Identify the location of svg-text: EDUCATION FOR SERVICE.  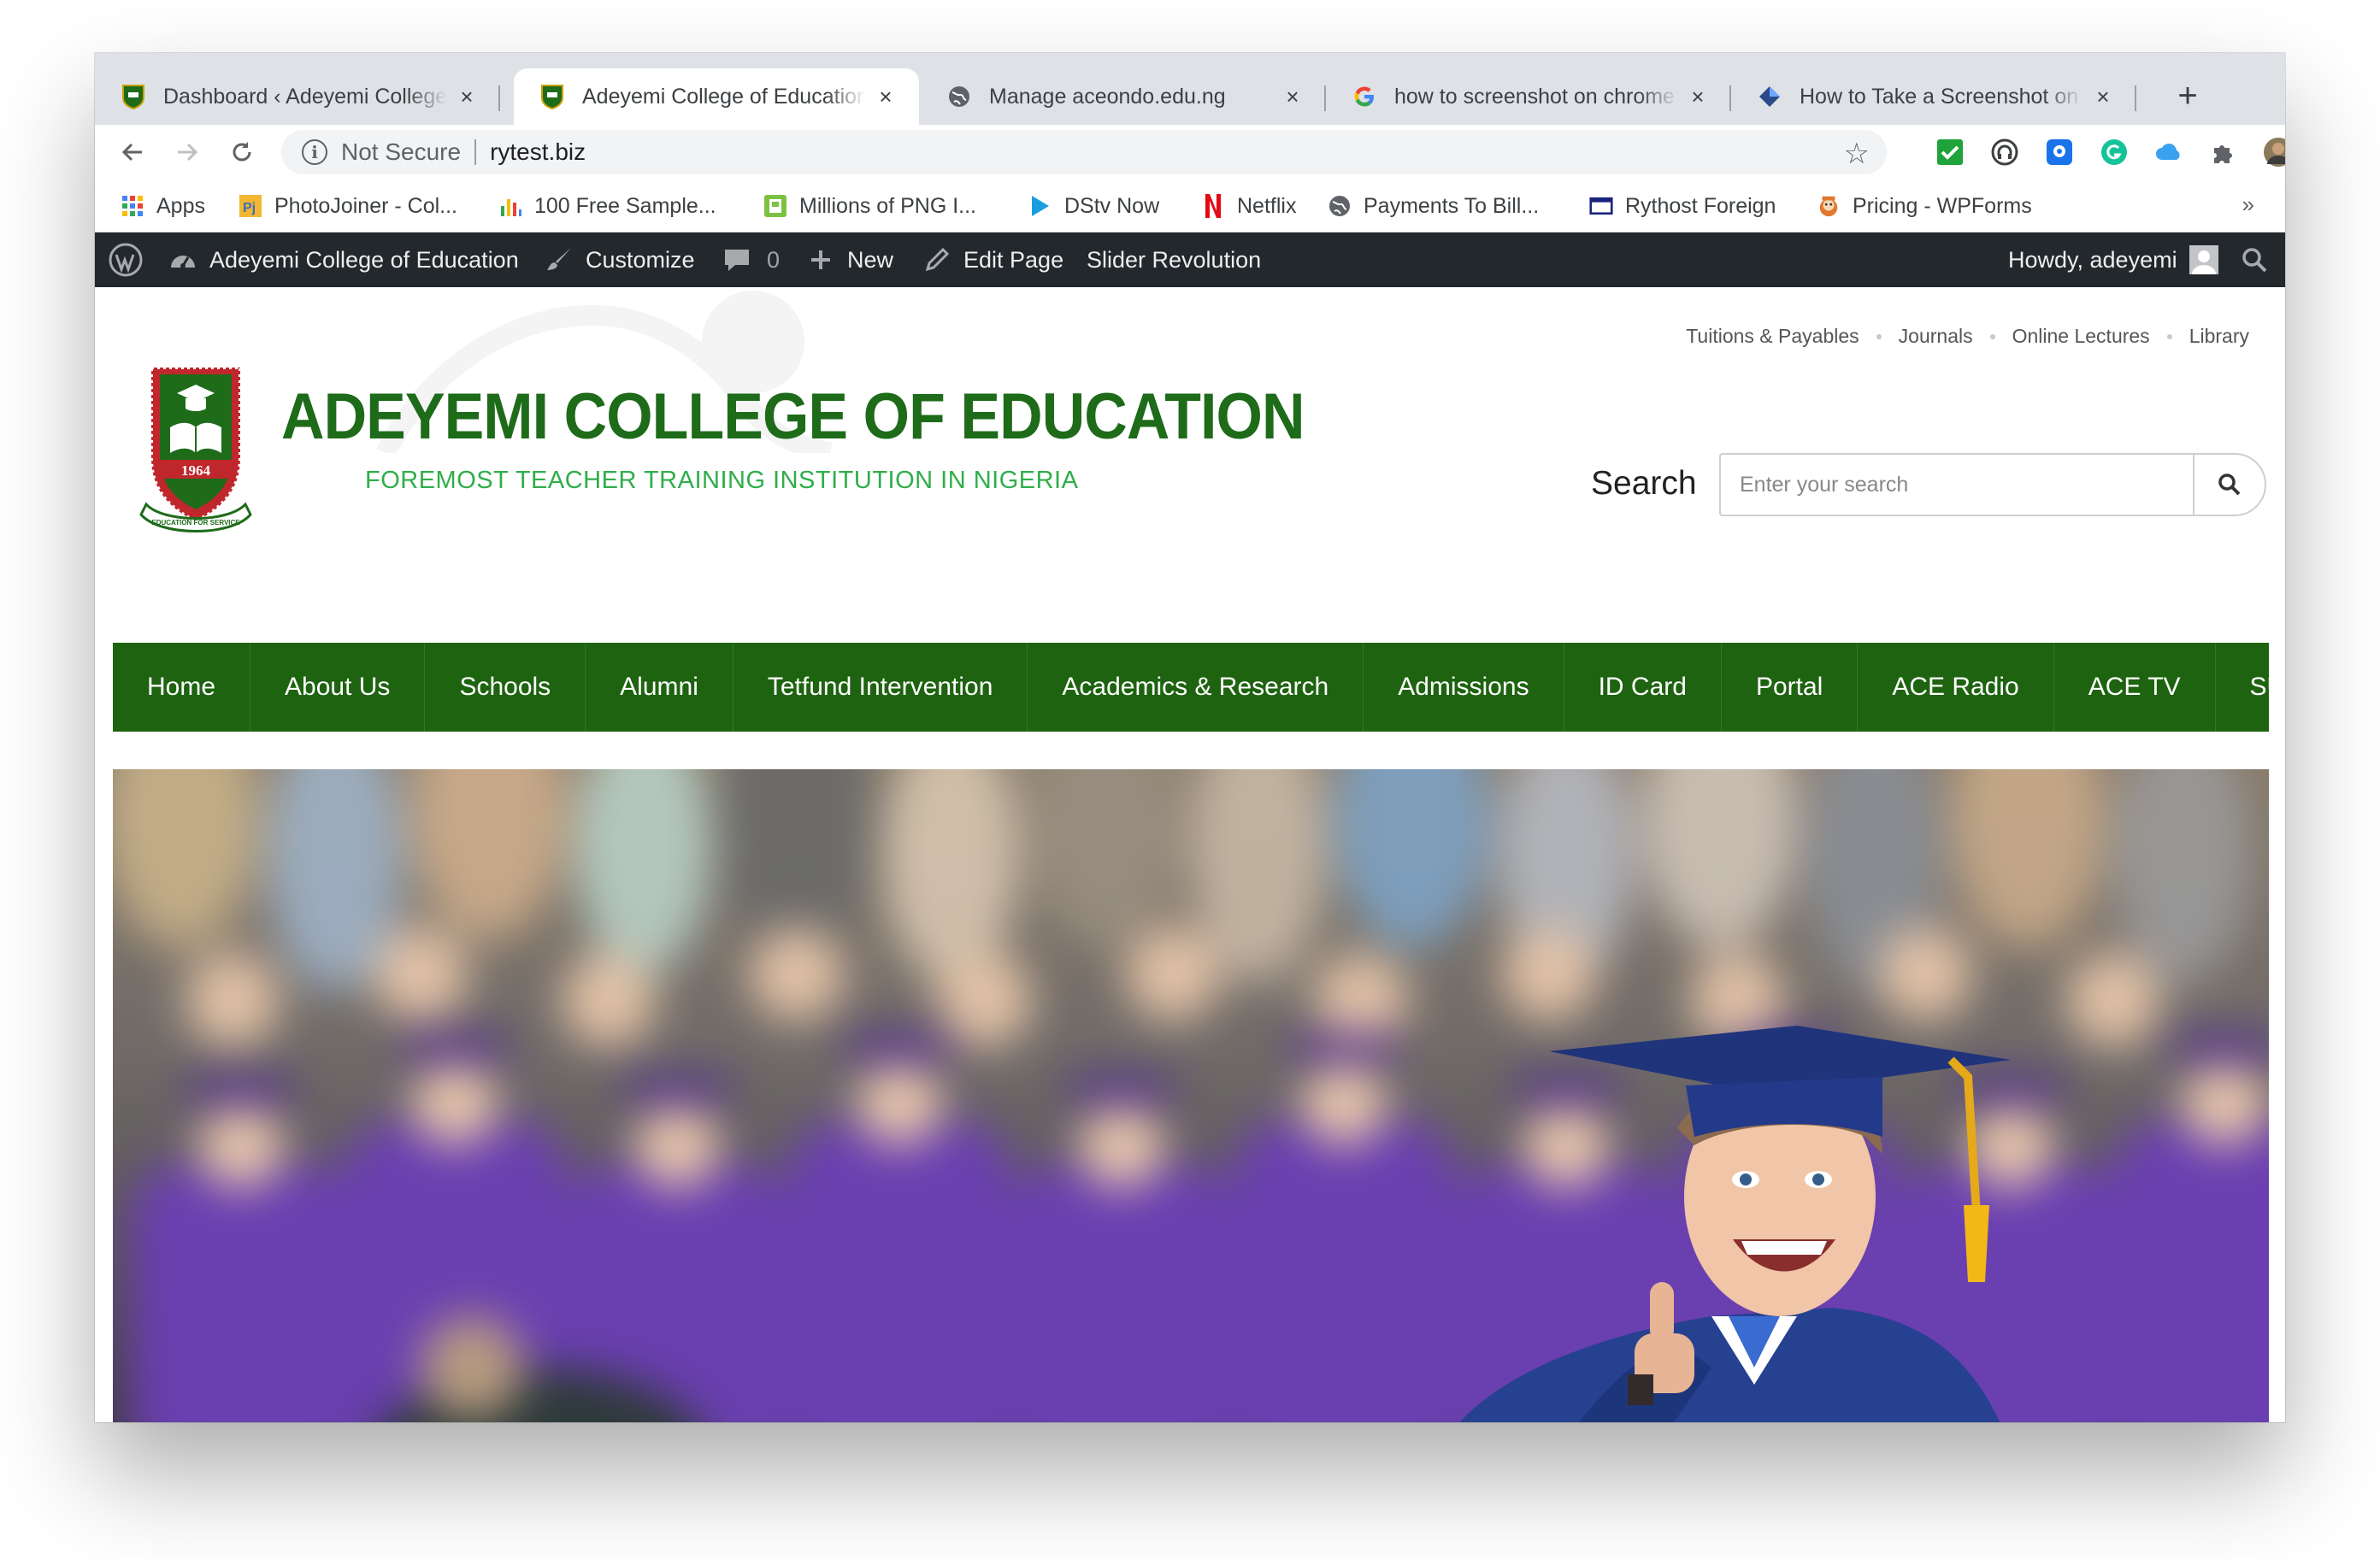
(196, 523).